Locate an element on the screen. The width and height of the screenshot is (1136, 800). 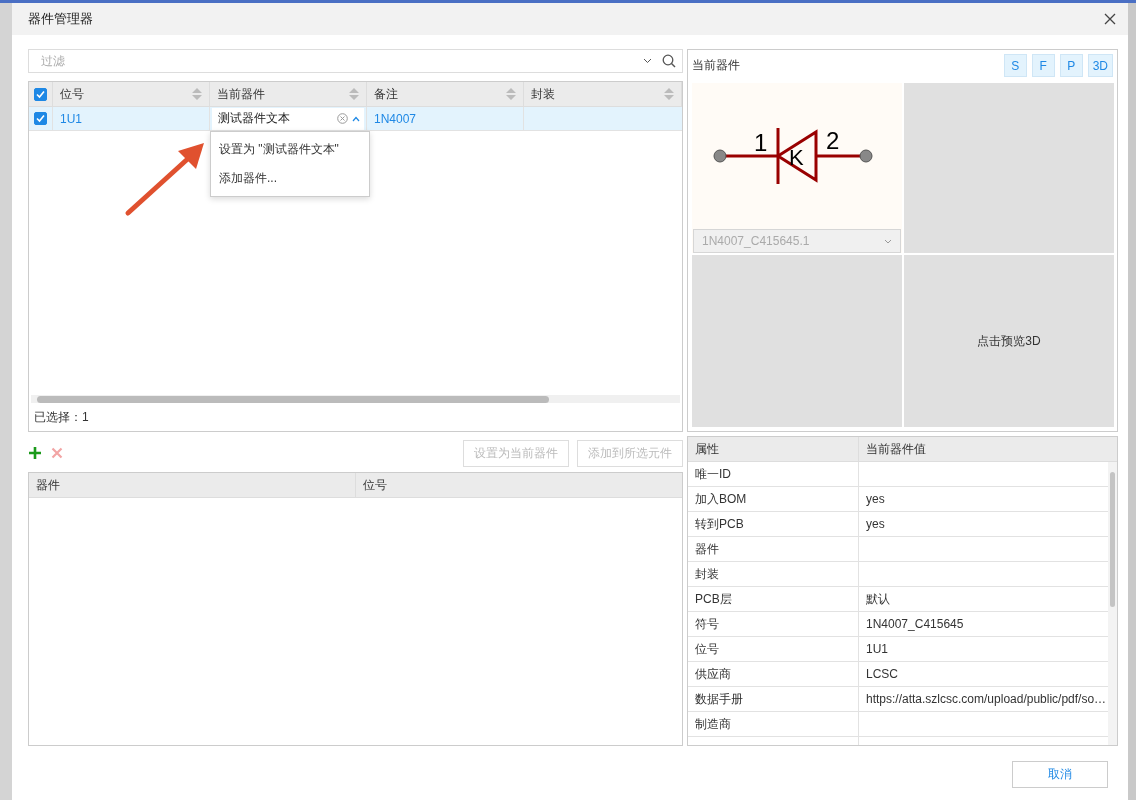
table-cell: 1N4007 is located at coordinates (395, 118).